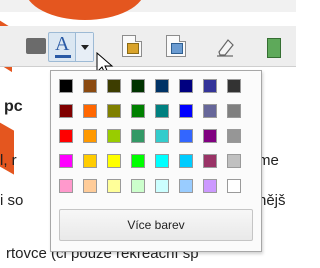  Describe the element at coordinates (132, 46) in the screenshot. I see `insert-image-icon` at that location.